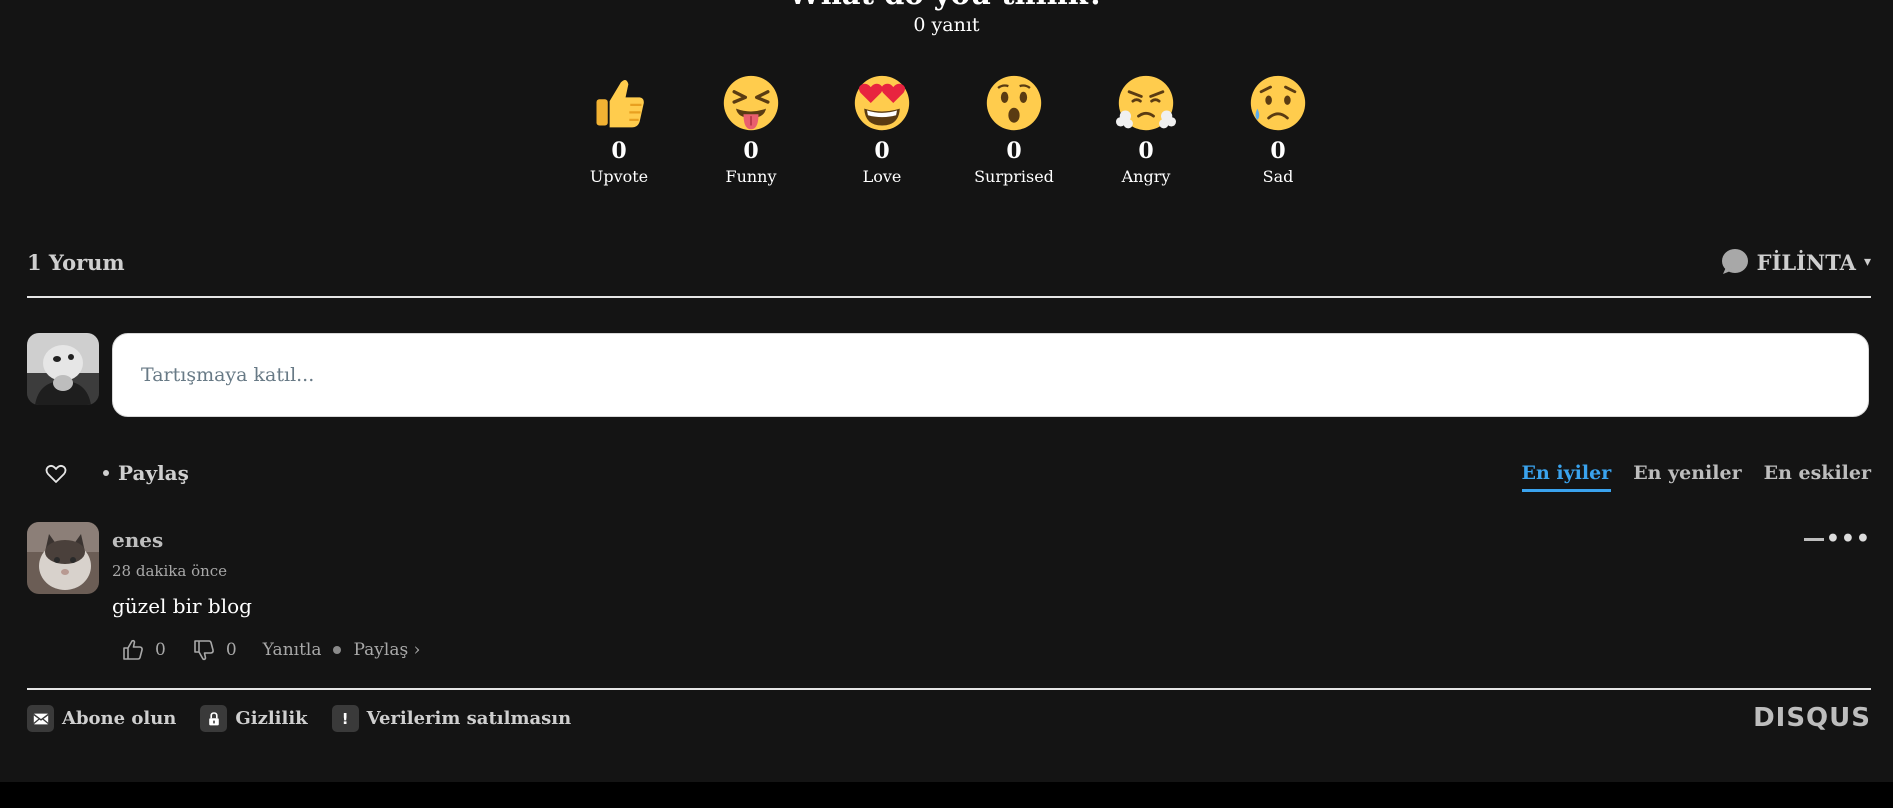 Image resolution: width=1893 pixels, height=808 pixels. I want to click on privacy-link: Gizlilik, so click(254, 718).